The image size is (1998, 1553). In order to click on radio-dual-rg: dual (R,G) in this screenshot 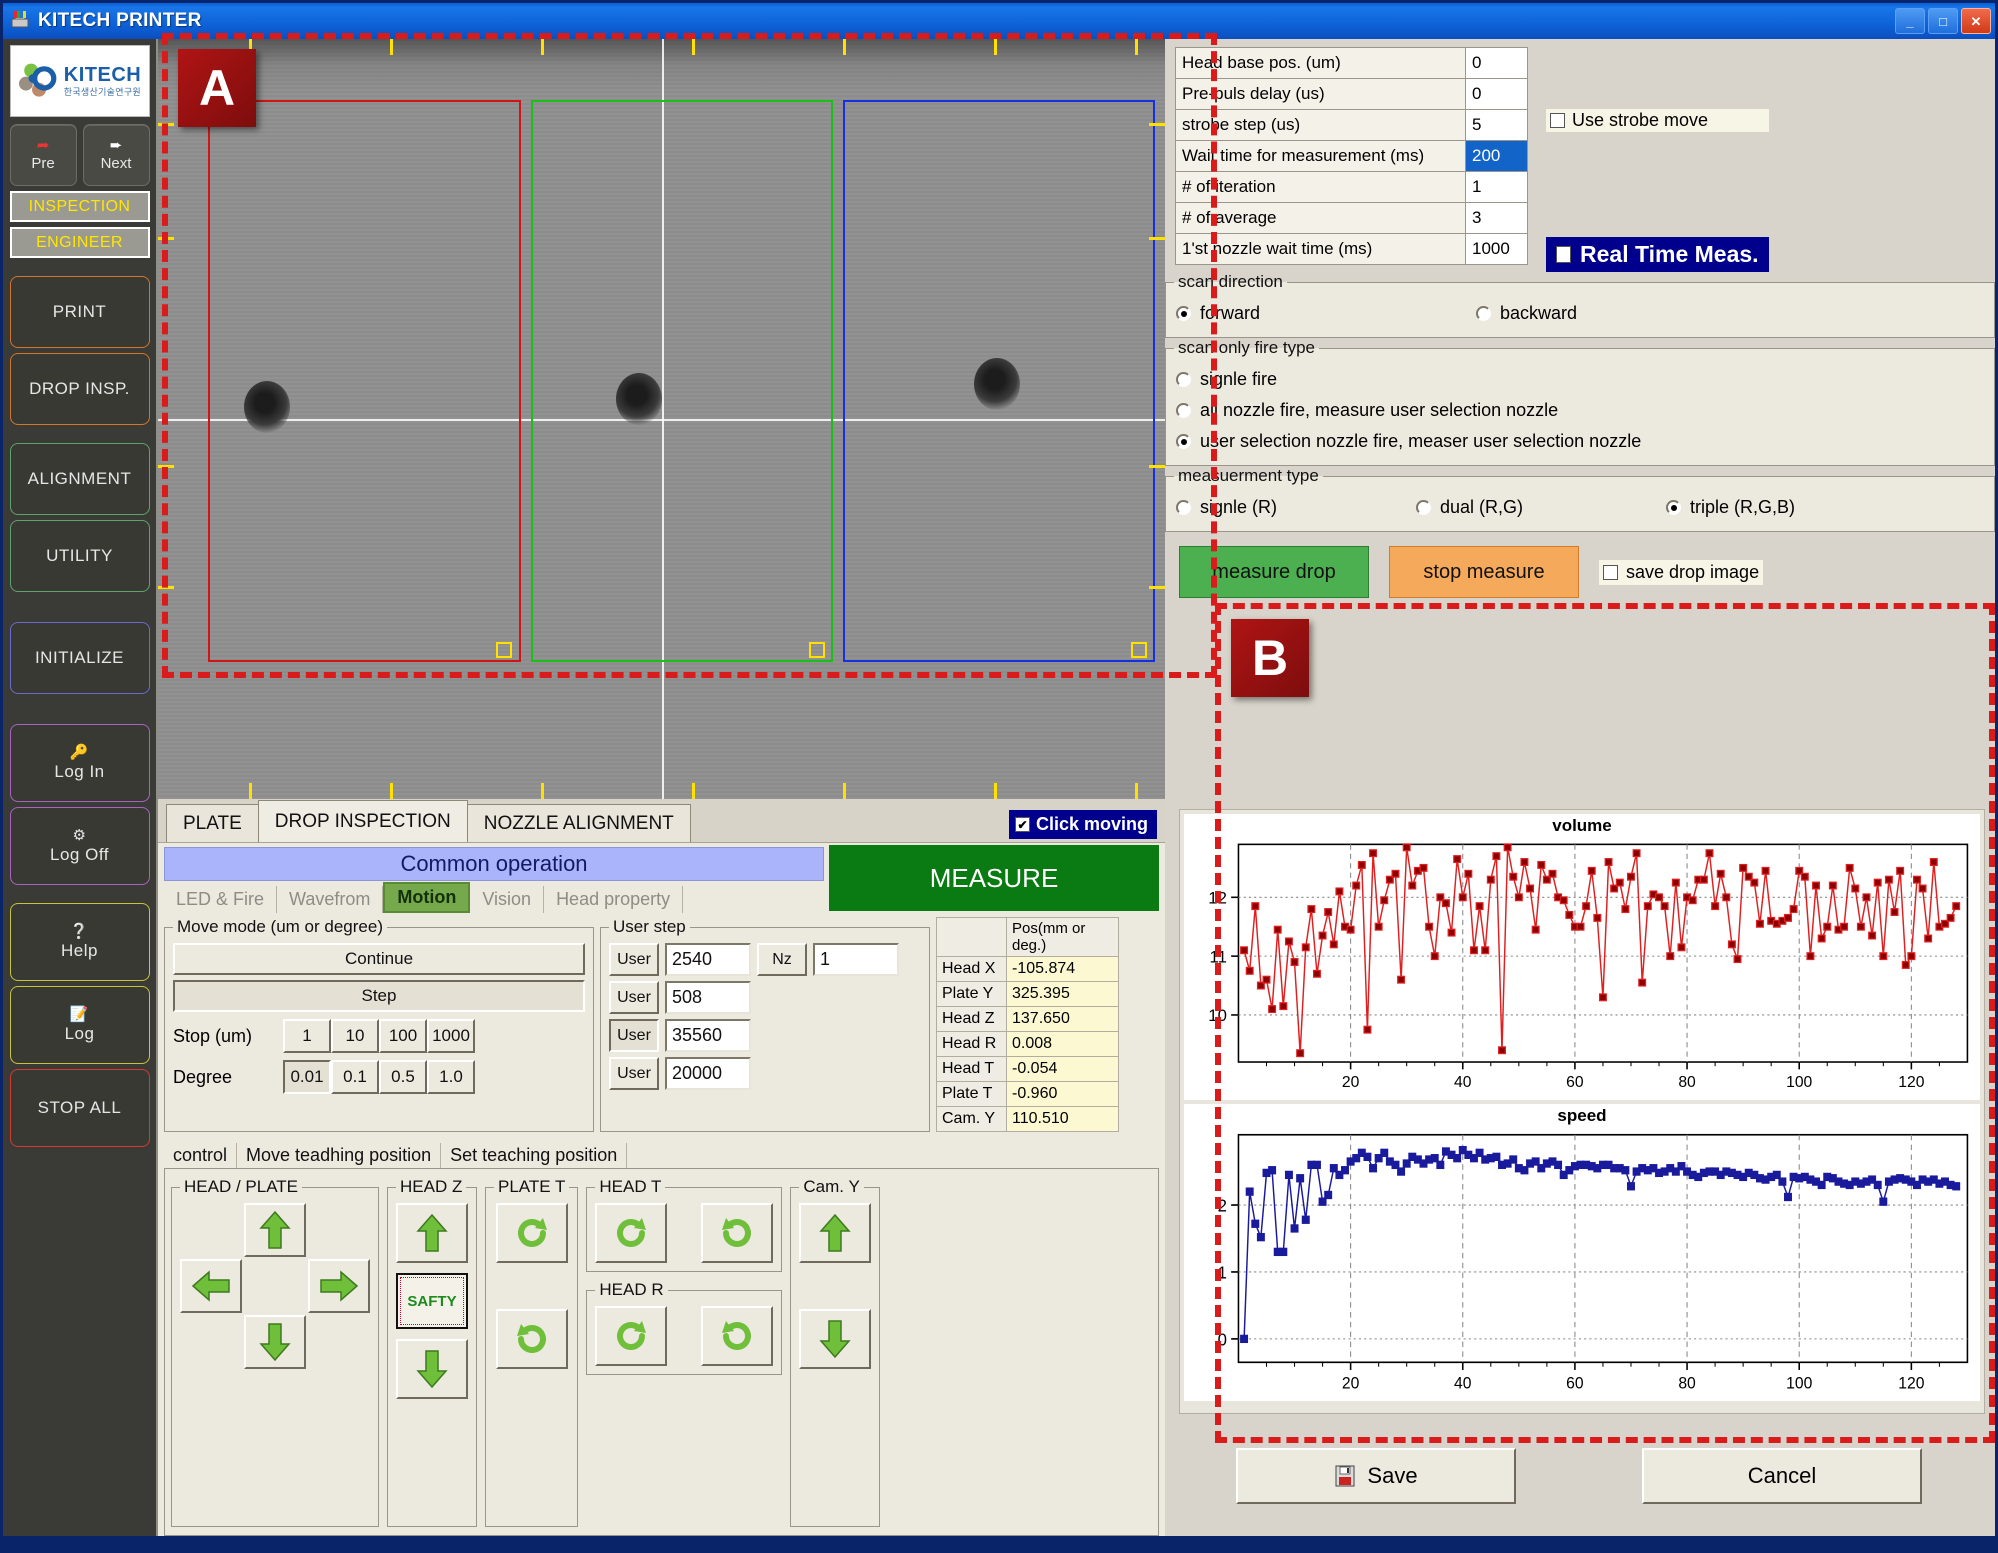, I will do `click(1539, 507)`.